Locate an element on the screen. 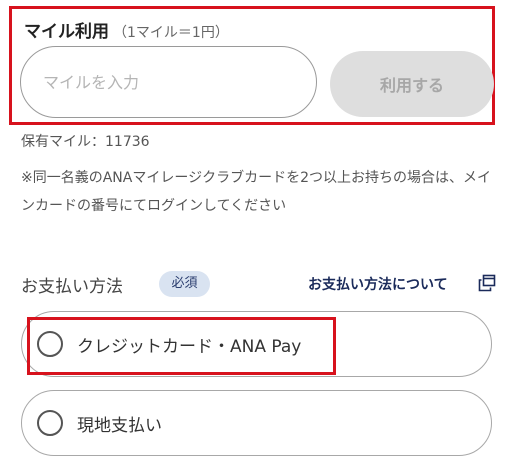  external-window-icon is located at coordinates (487, 283).